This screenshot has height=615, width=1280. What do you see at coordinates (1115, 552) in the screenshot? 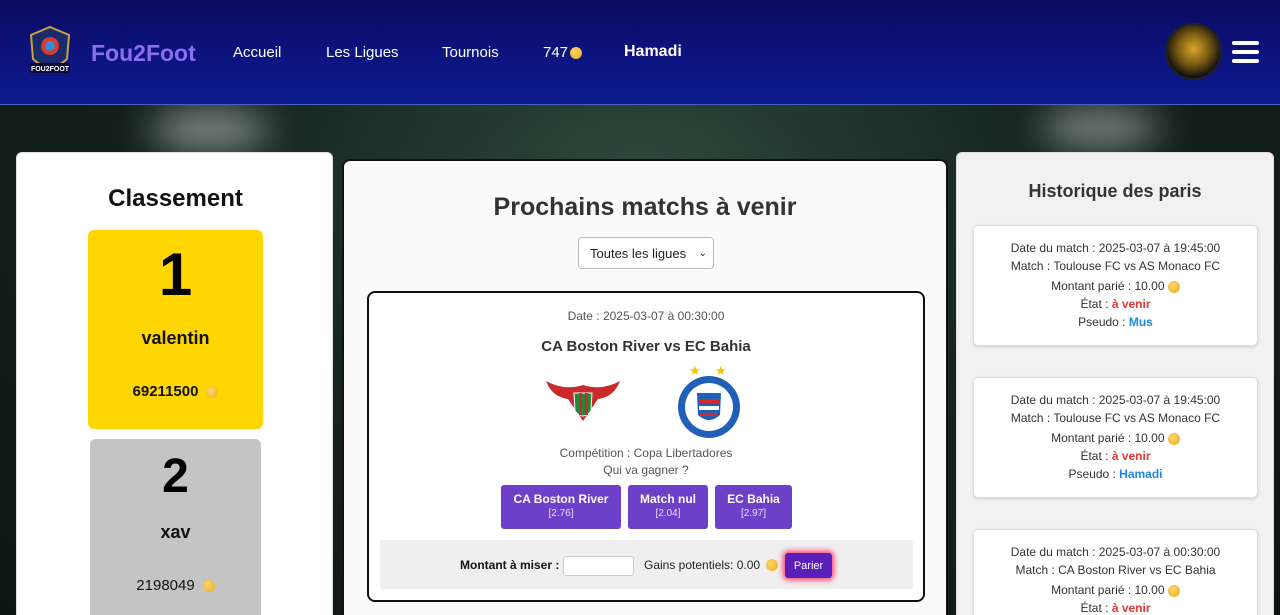
I see `history-date: Date du match : 2025-03-07 à 00:30:00` at bounding box center [1115, 552].